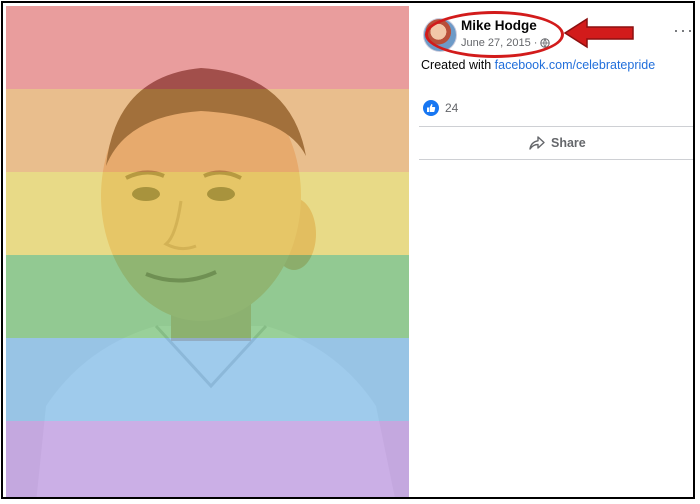 This screenshot has width=700, height=504. I want to click on rainbow-band-yellow, so click(207, 213).